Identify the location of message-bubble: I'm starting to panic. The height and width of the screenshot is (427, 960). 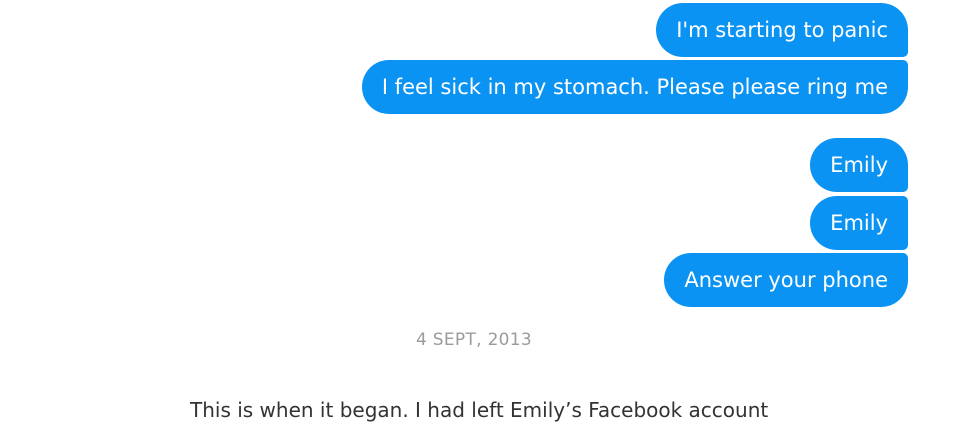
(782, 30).